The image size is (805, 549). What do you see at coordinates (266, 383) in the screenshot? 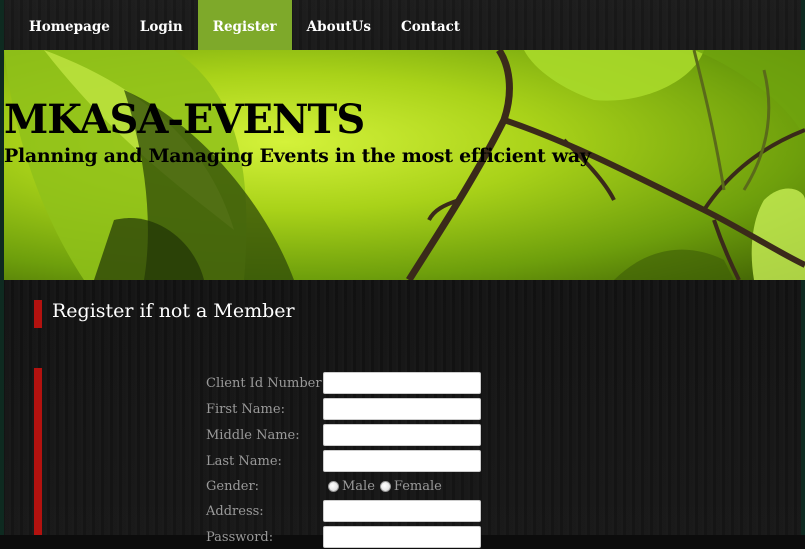
I see `client-id-label: Client Id Number:` at bounding box center [266, 383].